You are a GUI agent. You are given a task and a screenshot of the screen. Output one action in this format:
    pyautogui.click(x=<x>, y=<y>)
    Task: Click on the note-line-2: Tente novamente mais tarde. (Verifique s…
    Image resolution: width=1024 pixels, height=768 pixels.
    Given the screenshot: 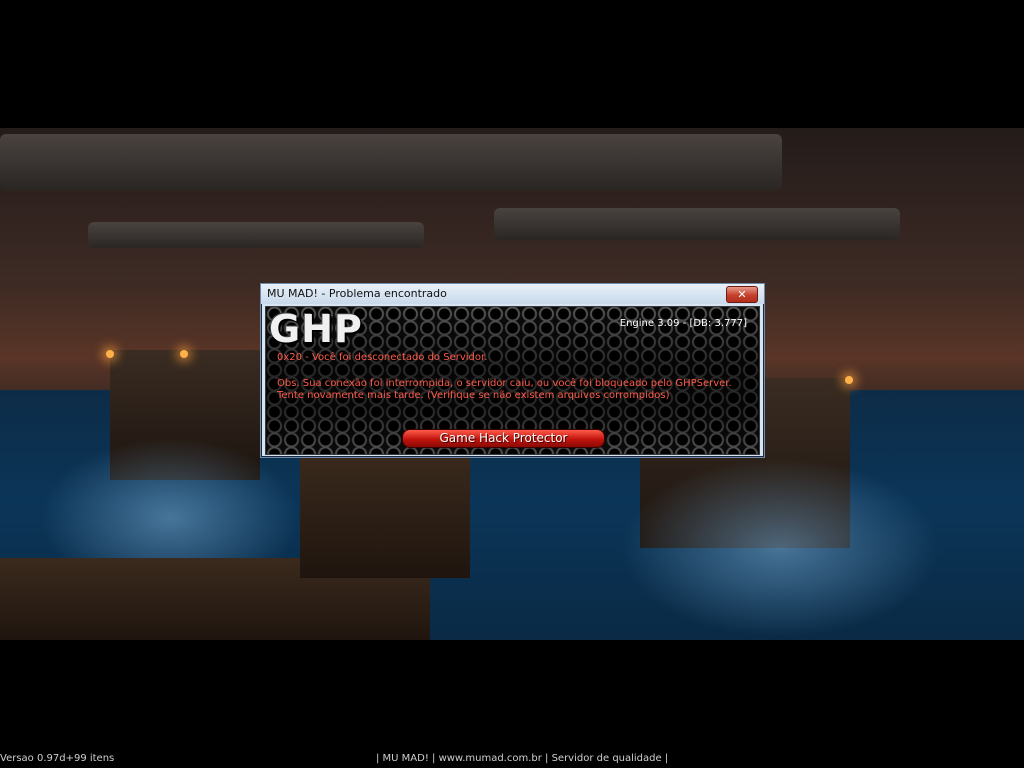 What is the action you would take?
    pyautogui.click(x=473, y=395)
    